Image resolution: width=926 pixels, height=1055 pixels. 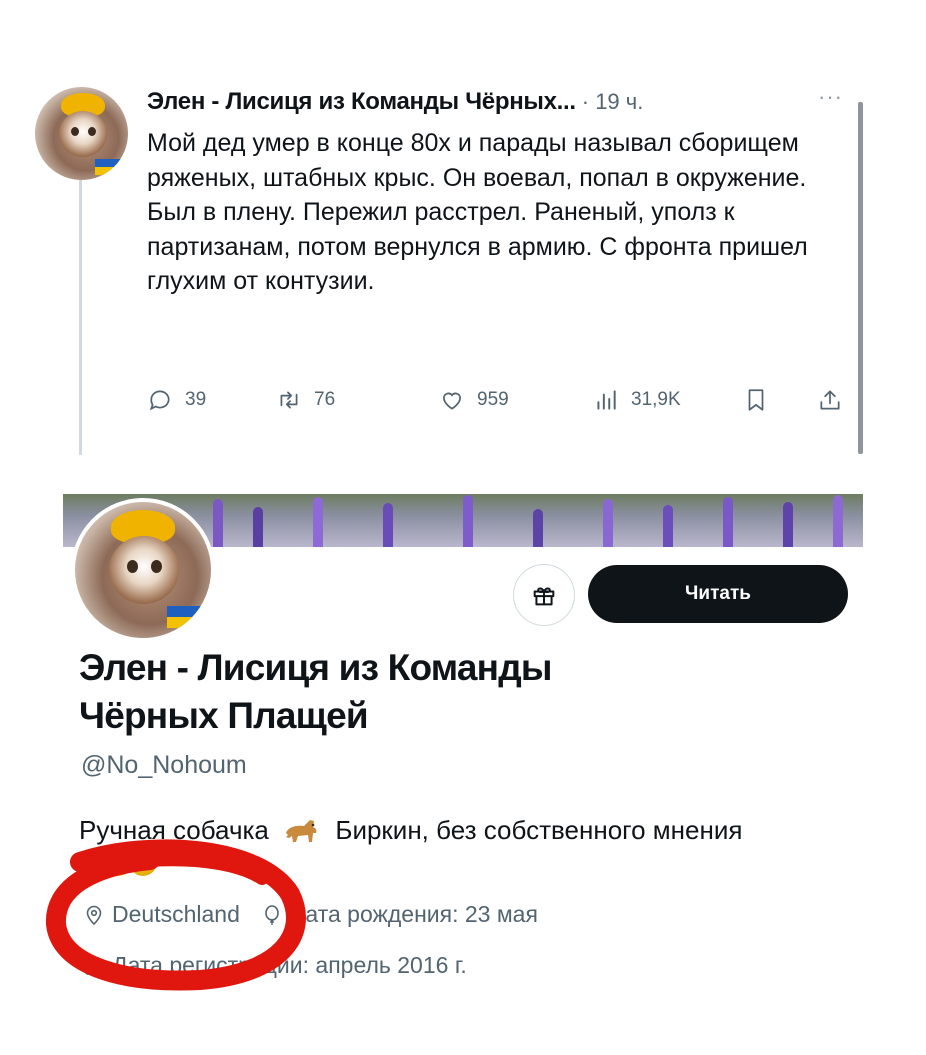 What do you see at coordinates (94, 965) in the screenshot?
I see `calendar-icon` at bounding box center [94, 965].